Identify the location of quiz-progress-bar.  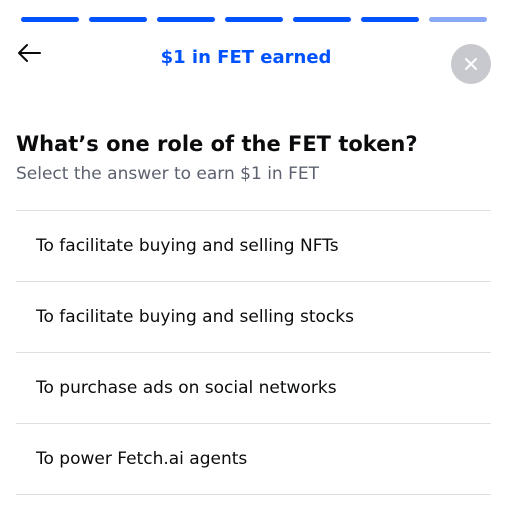
(254, 19).